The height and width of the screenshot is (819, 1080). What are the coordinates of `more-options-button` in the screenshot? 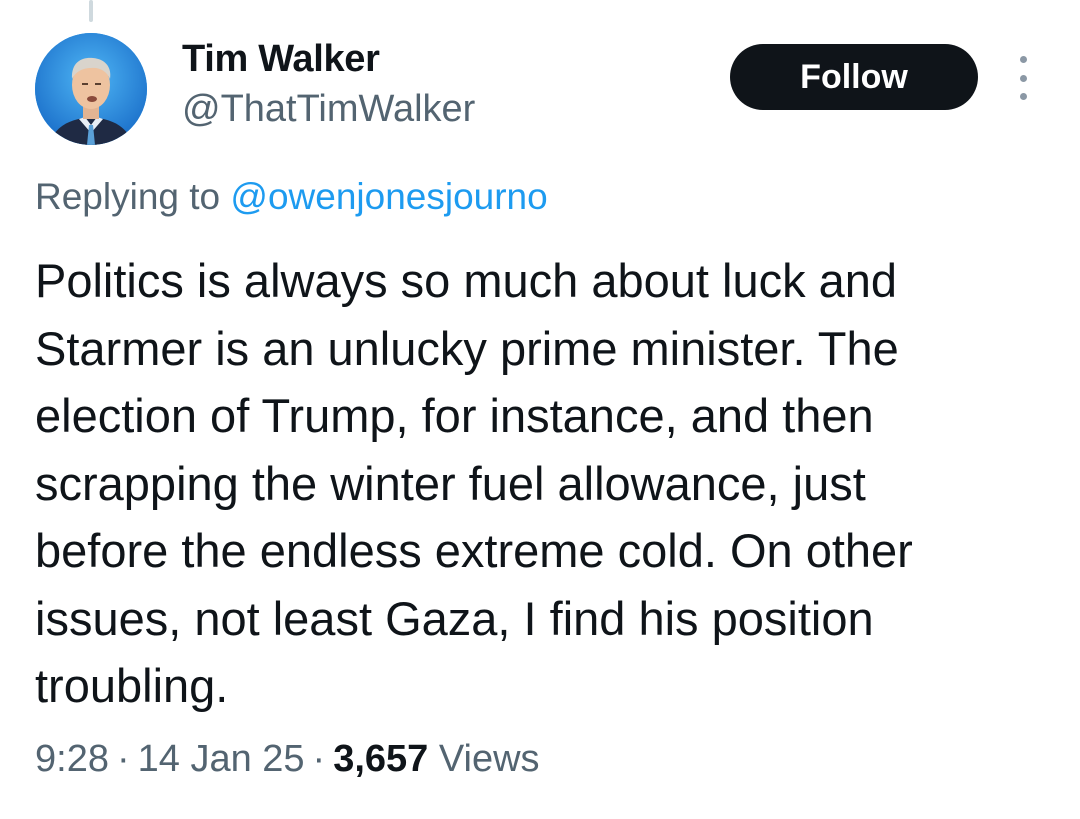 It's located at (1023, 78).